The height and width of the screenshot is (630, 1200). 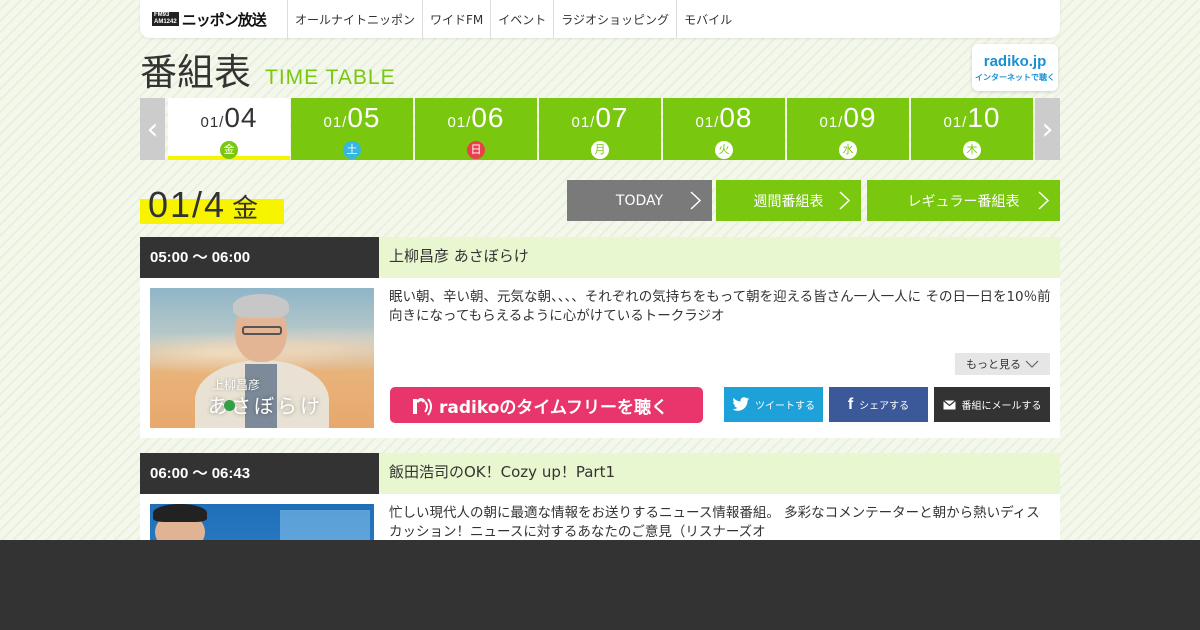 I want to click on weekday-badge: 金, so click(x=229, y=150).